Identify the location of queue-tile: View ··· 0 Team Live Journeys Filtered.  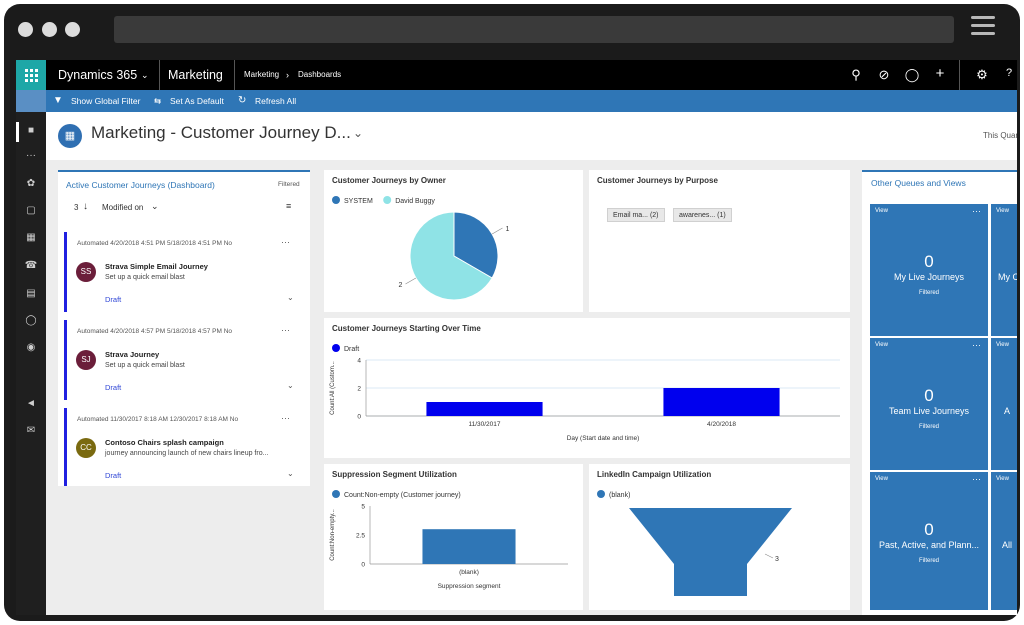
(929, 404).